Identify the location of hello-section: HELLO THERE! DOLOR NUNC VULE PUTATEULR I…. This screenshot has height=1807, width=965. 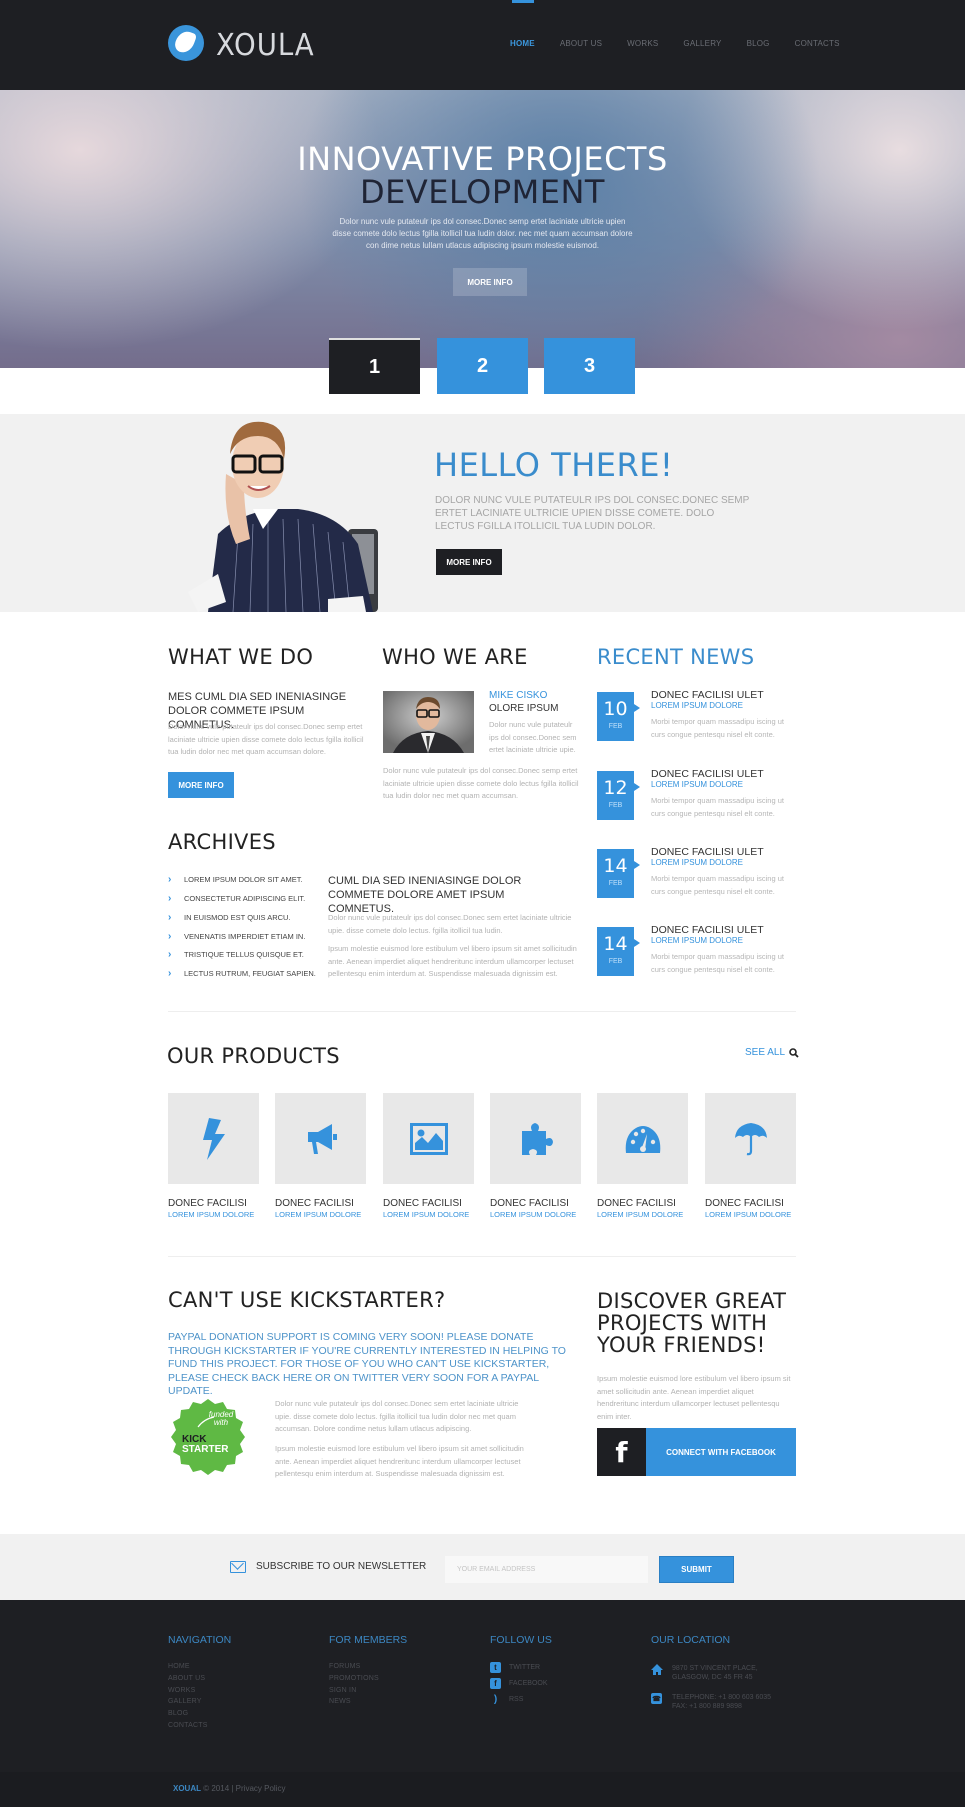
(482, 513).